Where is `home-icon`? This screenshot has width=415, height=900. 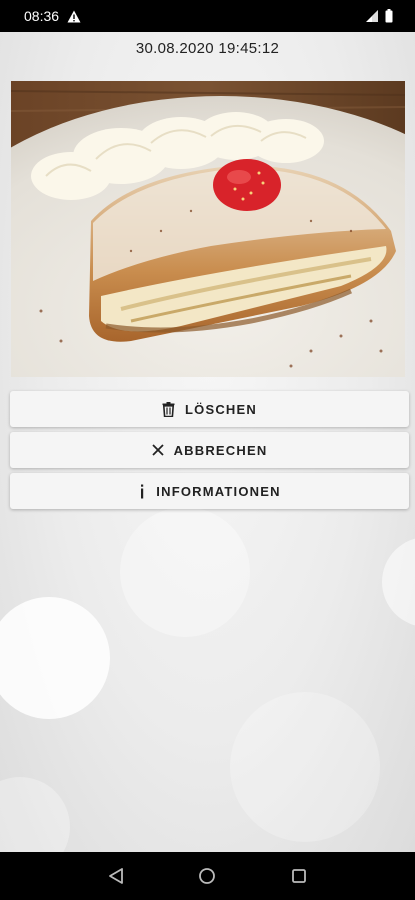
home-icon is located at coordinates (207, 876).